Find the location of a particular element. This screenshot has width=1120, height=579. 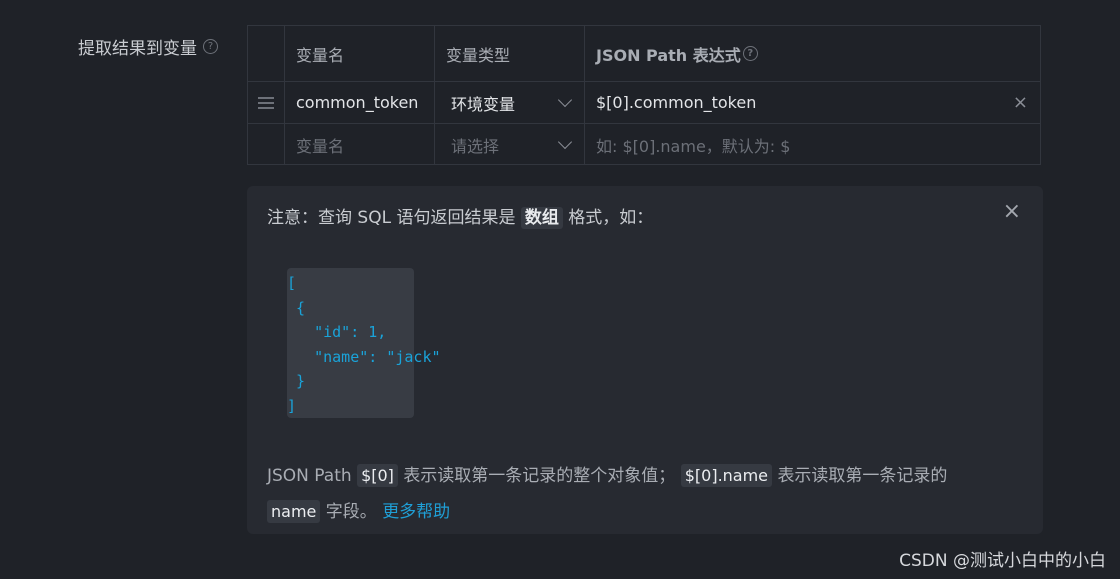

notice-title-suffix: 格式，如： is located at coordinates (611, 218).